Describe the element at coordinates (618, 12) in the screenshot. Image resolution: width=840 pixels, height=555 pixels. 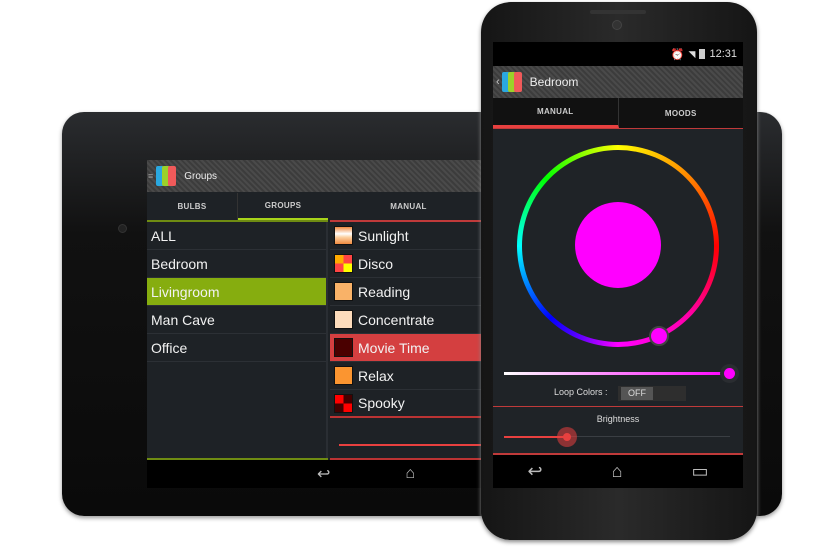
I see `phone-speaker` at that location.